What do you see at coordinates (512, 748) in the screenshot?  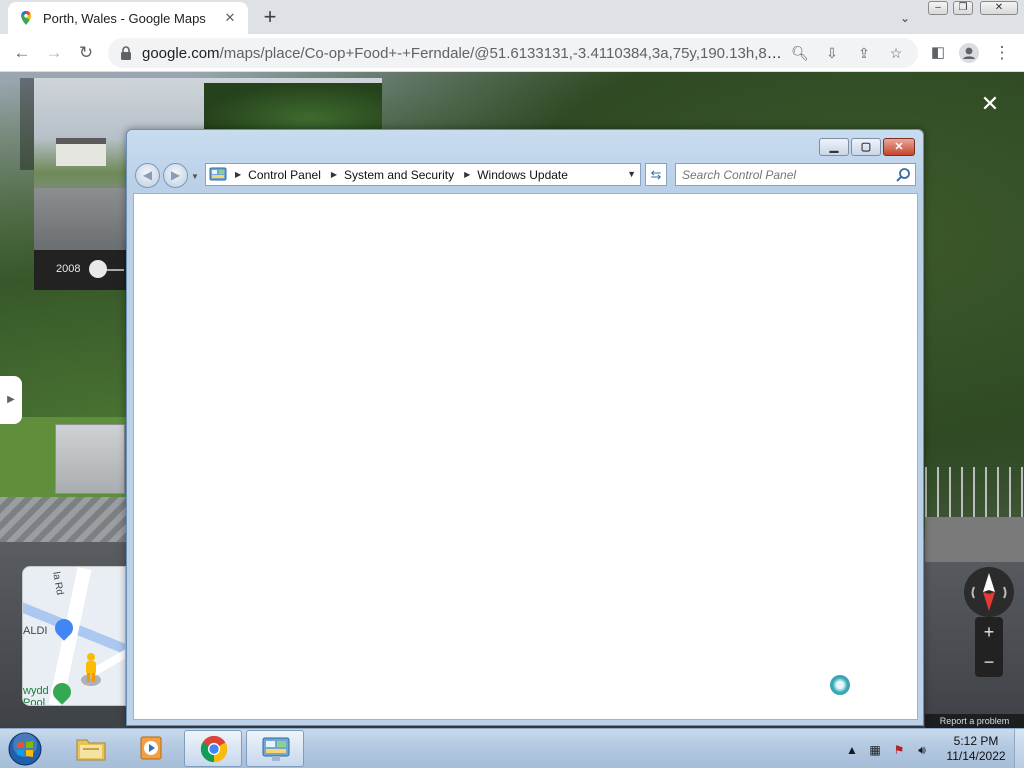 I see `taskbar: ▲ ▦ ⚑ 🔊︎ 5:12 PM 11/14/2022` at bounding box center [512, 748].